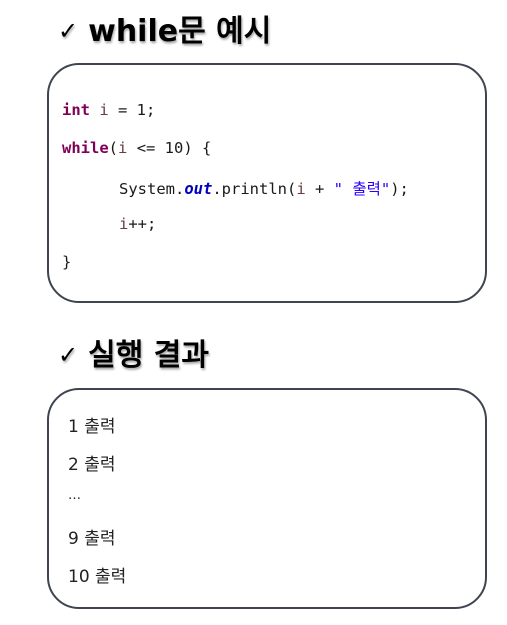  Describe the element at coordinates (254, 189) in the screenshot. I see `code-text: .println(` at that location.